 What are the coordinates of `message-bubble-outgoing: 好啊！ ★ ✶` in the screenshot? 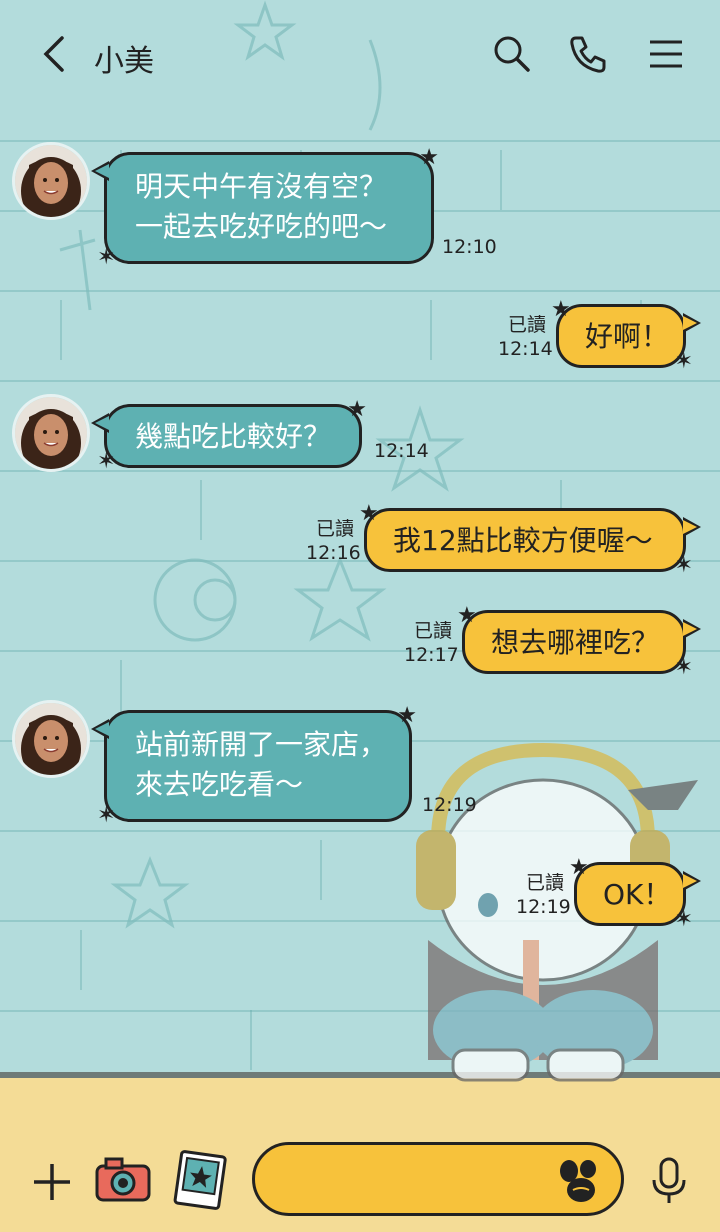 It's located at (626, 336).